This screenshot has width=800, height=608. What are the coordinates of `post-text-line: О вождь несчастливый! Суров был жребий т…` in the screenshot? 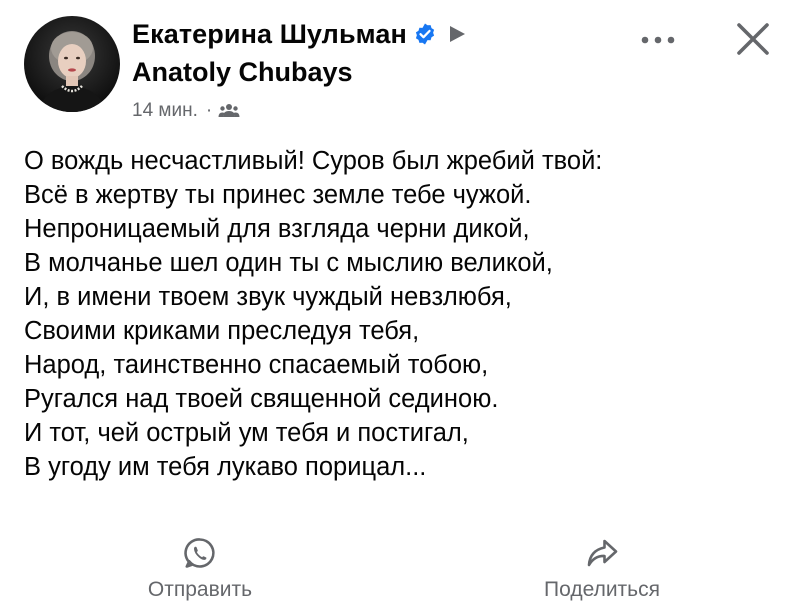 It's located at (313, 161).